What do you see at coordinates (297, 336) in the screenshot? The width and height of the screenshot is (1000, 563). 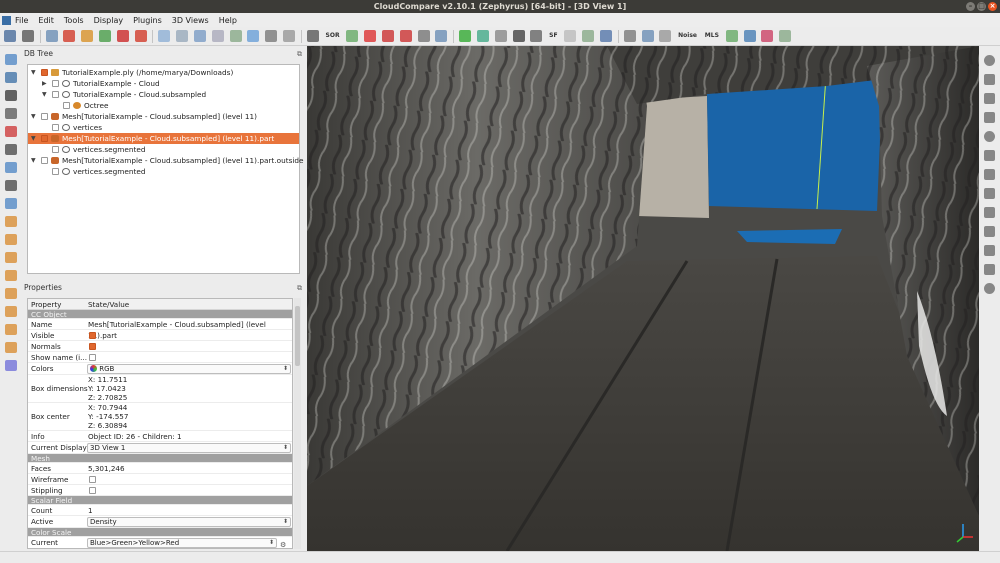 I see `scrollbar-thumb` at bounding box center [297, 336].